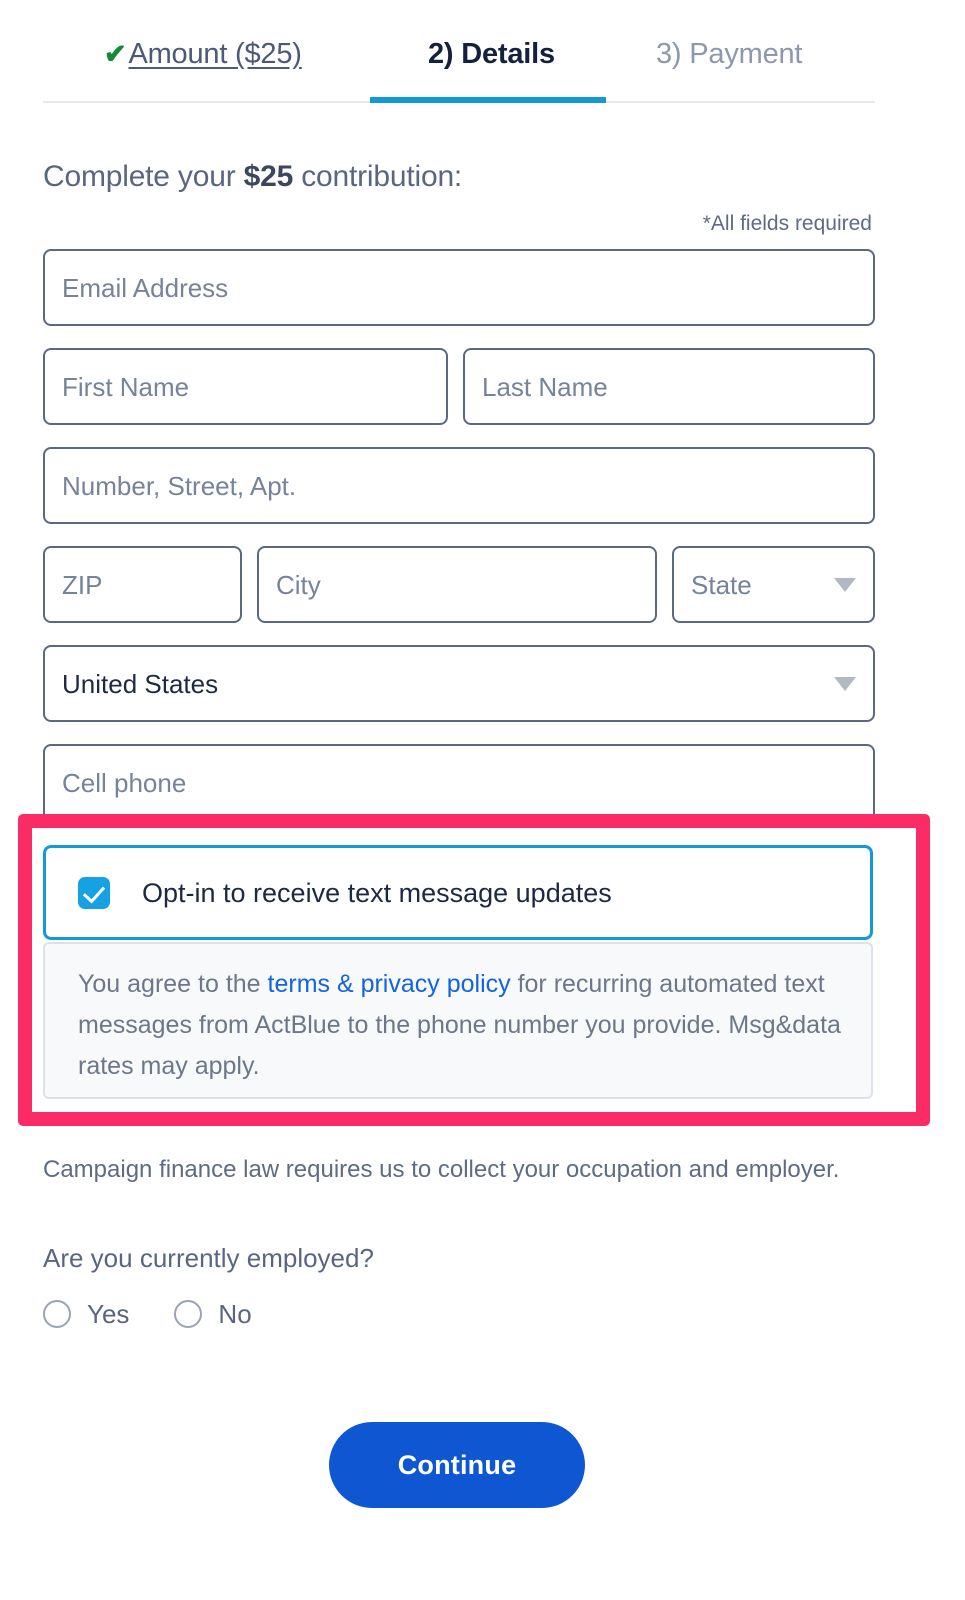  Describe the element at coordinates (115, 54) in the screenshot. I see `checkmark-icon: ✔` at that location.